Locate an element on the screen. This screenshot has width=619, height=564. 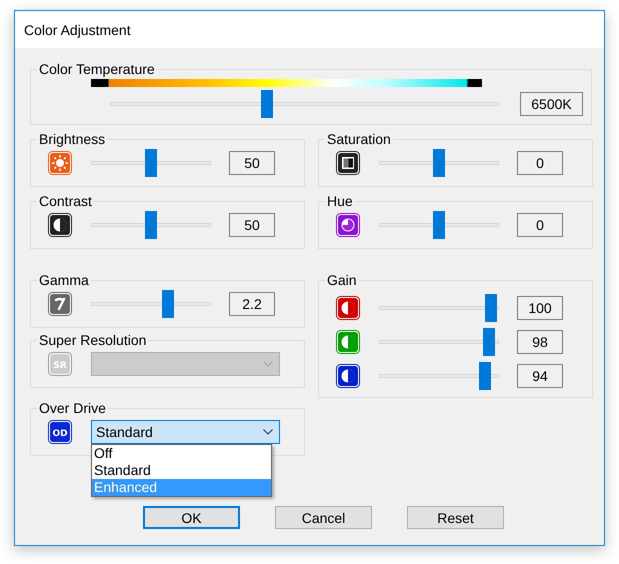
badge-icon: OD is located at coordinates (60, 432).